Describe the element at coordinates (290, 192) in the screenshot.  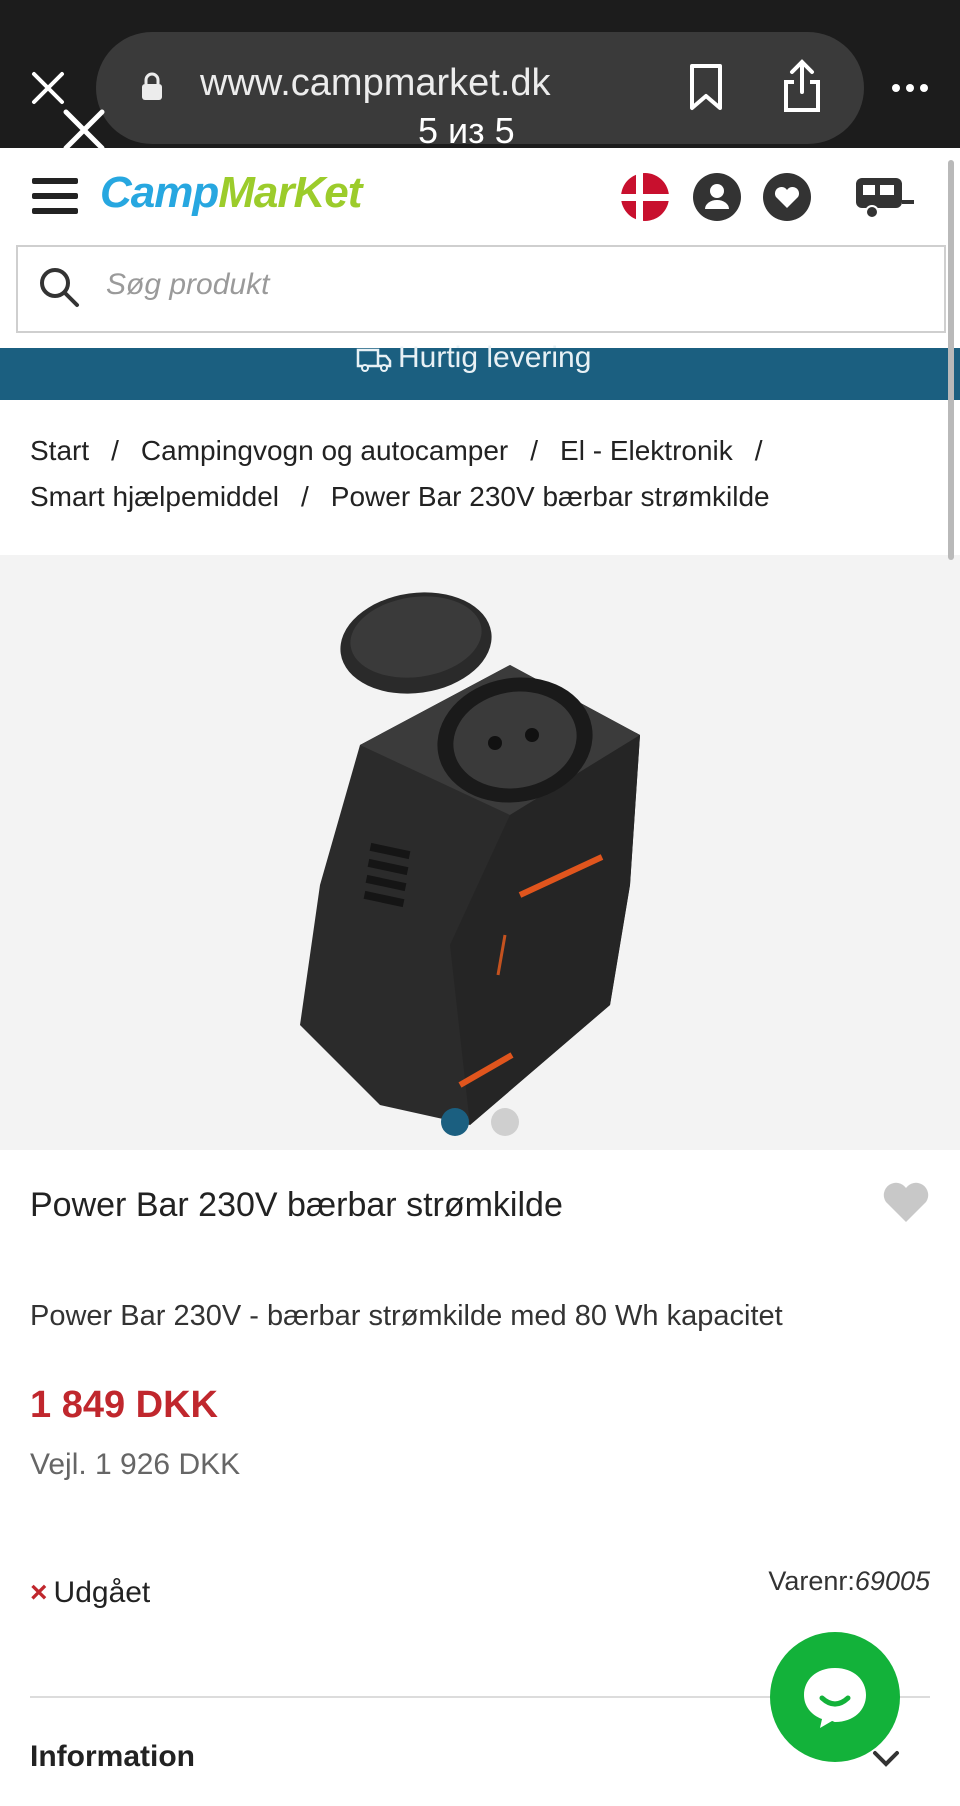
I see `logo-market: MarKet` at that location.